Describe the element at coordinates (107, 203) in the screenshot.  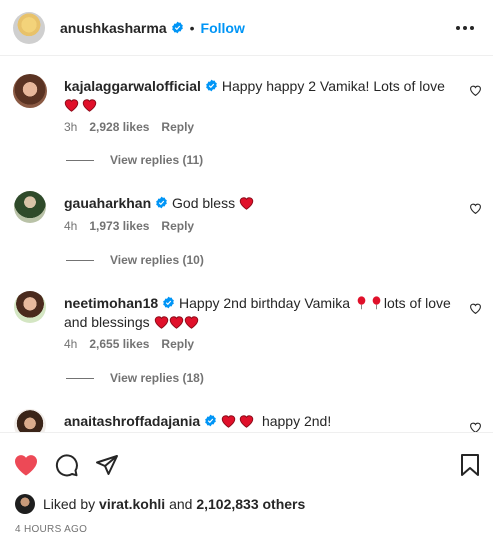
I see `commenter-username: gauaharkhan` at that location.